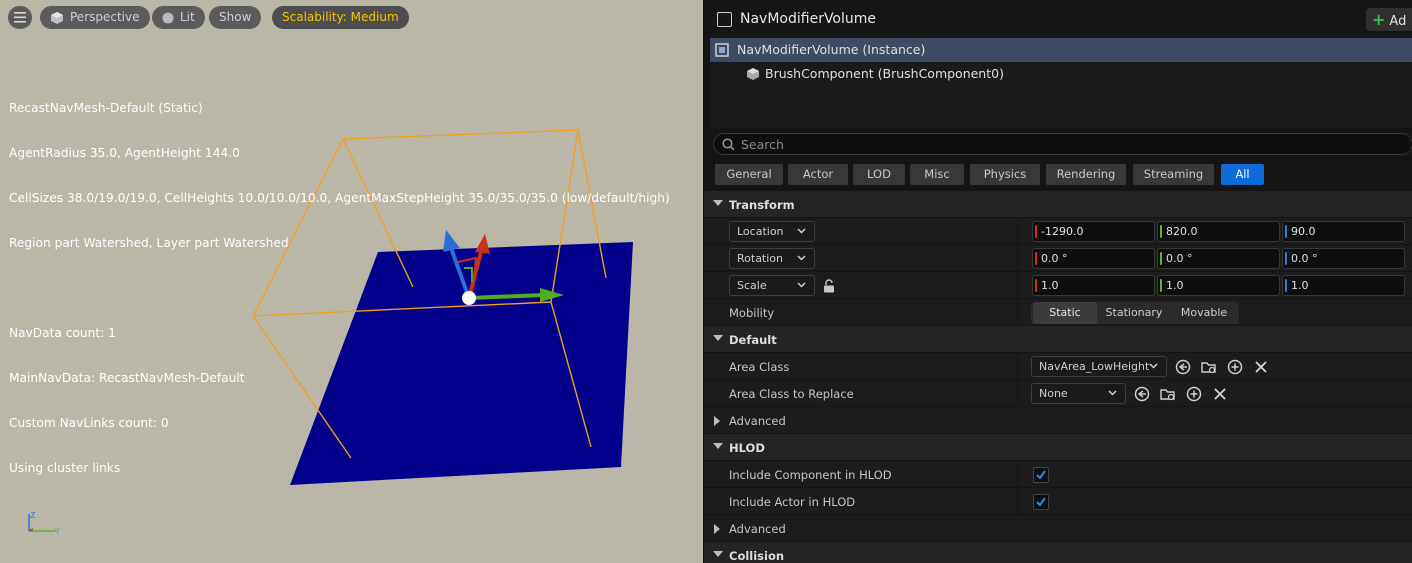 The image size is (1412, 563). I want to click on area-class-replace-label: Area Class to Replace, so click(791, 394).